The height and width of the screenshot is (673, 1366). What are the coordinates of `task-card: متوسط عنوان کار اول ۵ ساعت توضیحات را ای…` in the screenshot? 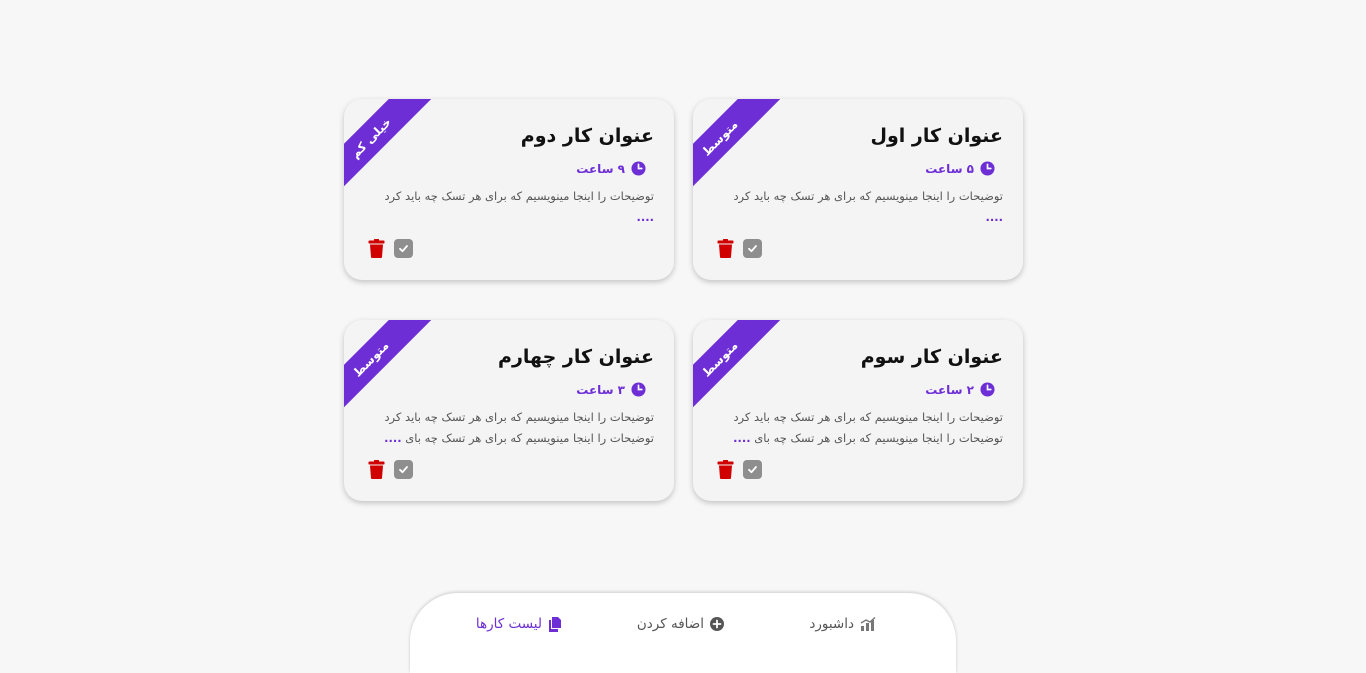 It's located at (858, 189).